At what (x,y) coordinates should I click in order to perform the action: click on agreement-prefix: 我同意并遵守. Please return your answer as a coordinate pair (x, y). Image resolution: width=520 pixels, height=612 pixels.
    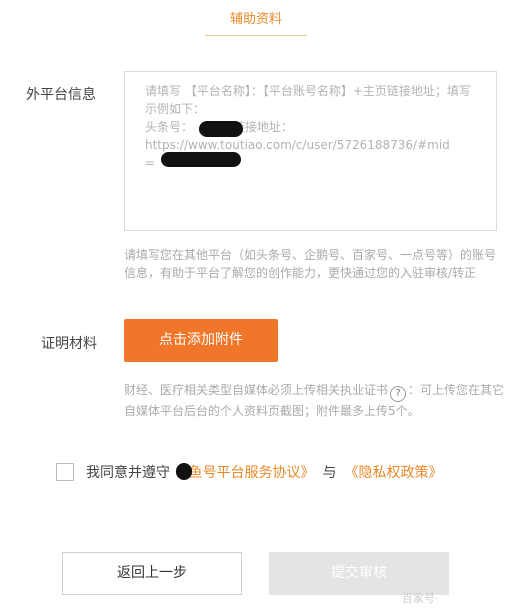
    Looking at the image, I should click on (128, 473).